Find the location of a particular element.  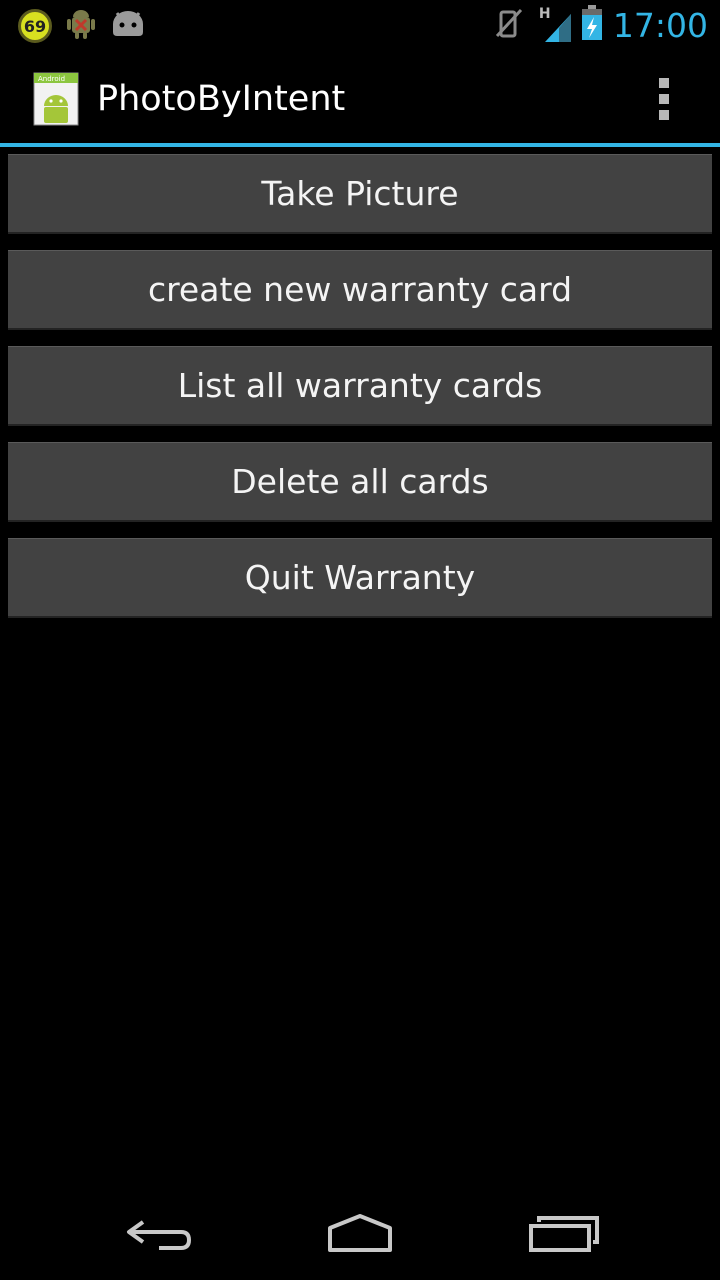

app-icon-label: Android is located at coordinates (51, 79).